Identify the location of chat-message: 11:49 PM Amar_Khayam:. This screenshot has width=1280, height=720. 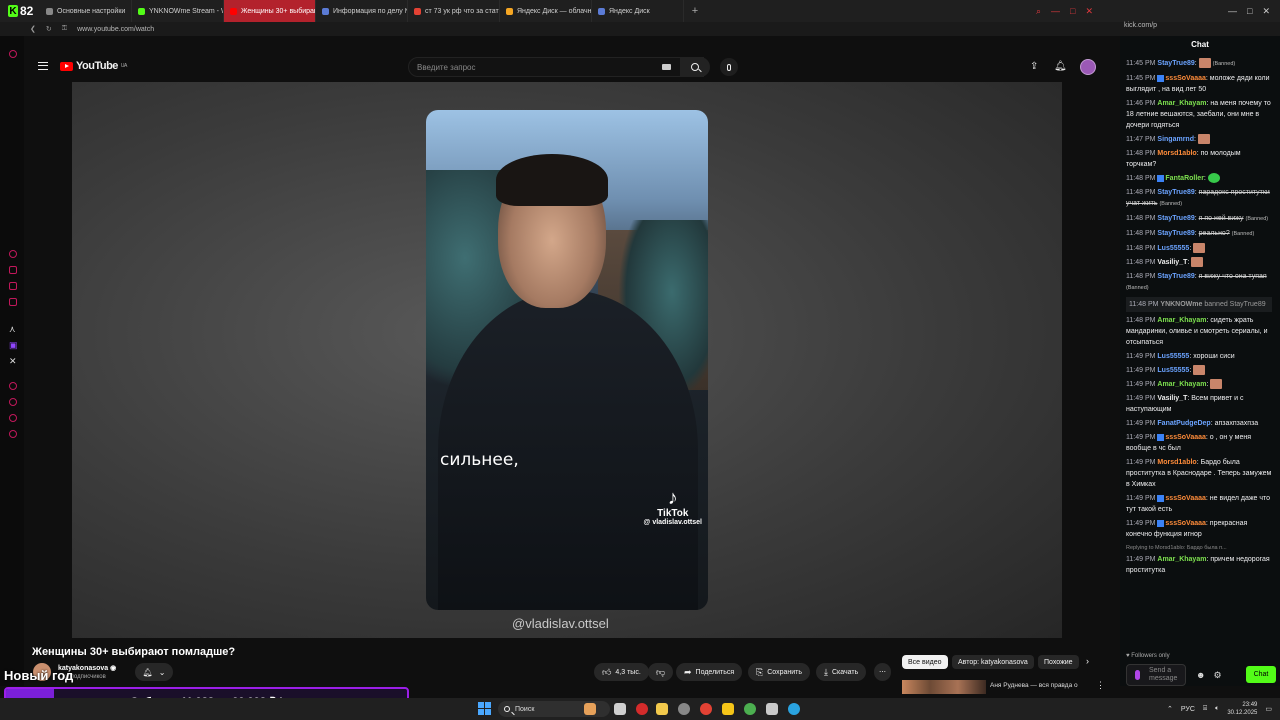
(1199, 384).